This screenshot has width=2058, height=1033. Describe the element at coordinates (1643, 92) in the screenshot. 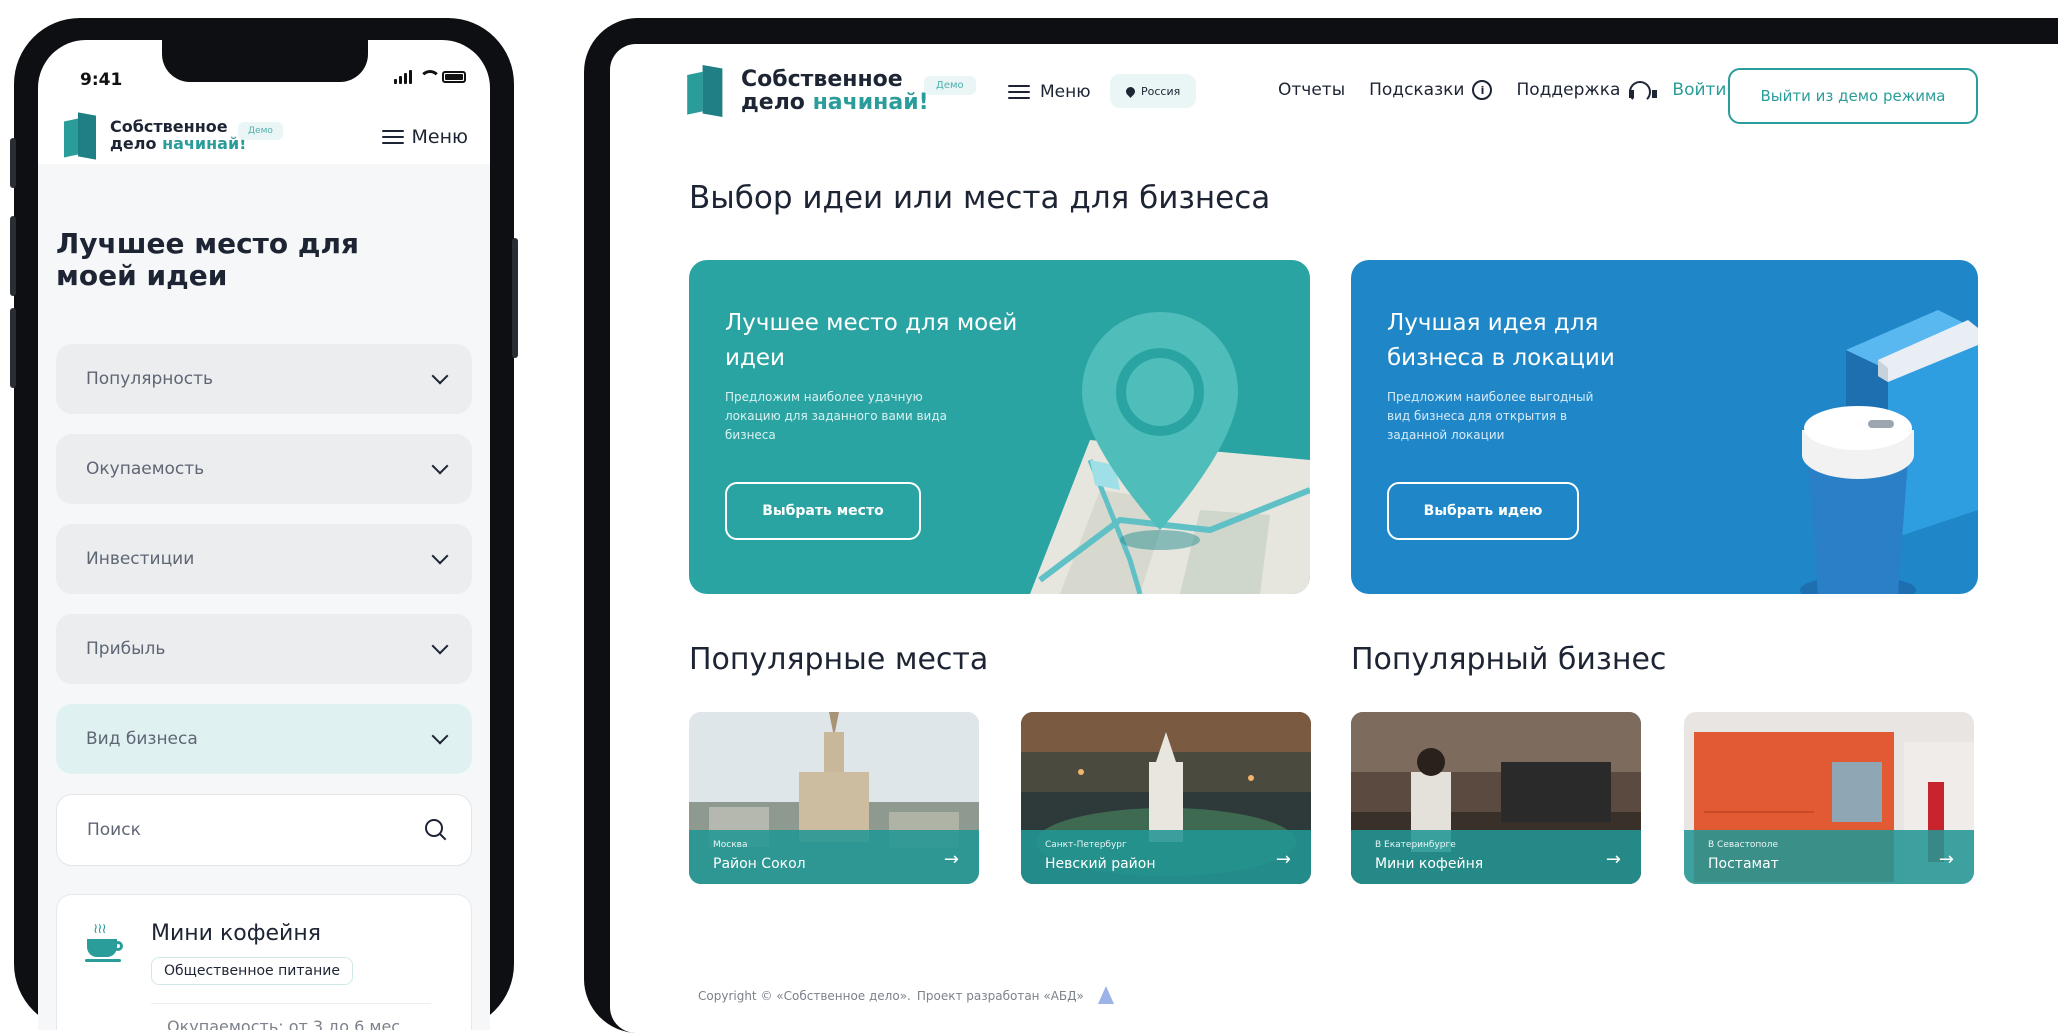

I see `headset-icon` at that location.